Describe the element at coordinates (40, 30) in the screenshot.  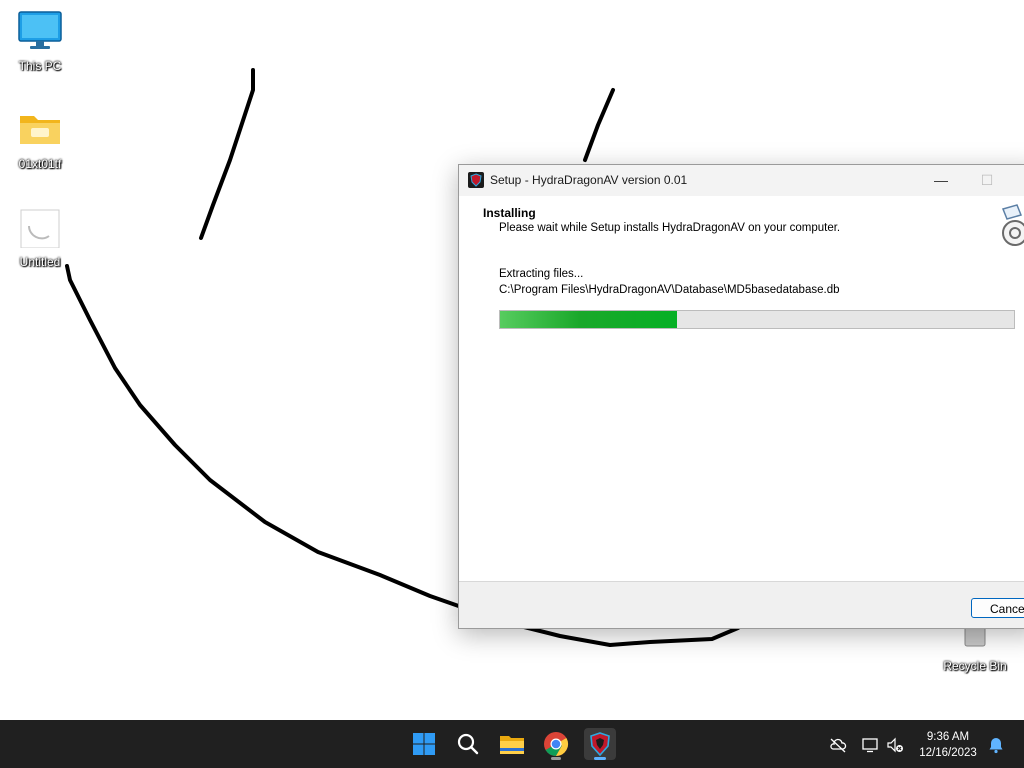
I see `monitor-icon` at that location.